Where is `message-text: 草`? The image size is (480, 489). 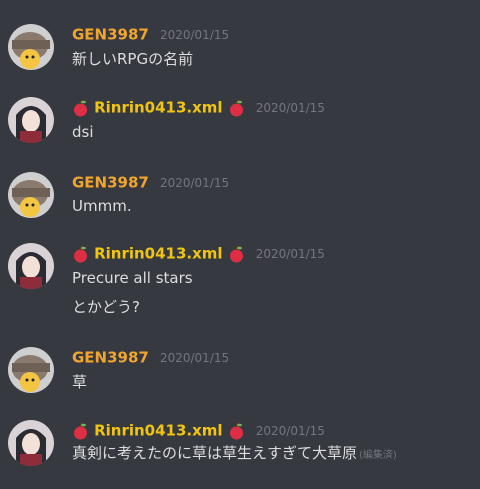 message-text: 草 is located at coordinates (80, 382).